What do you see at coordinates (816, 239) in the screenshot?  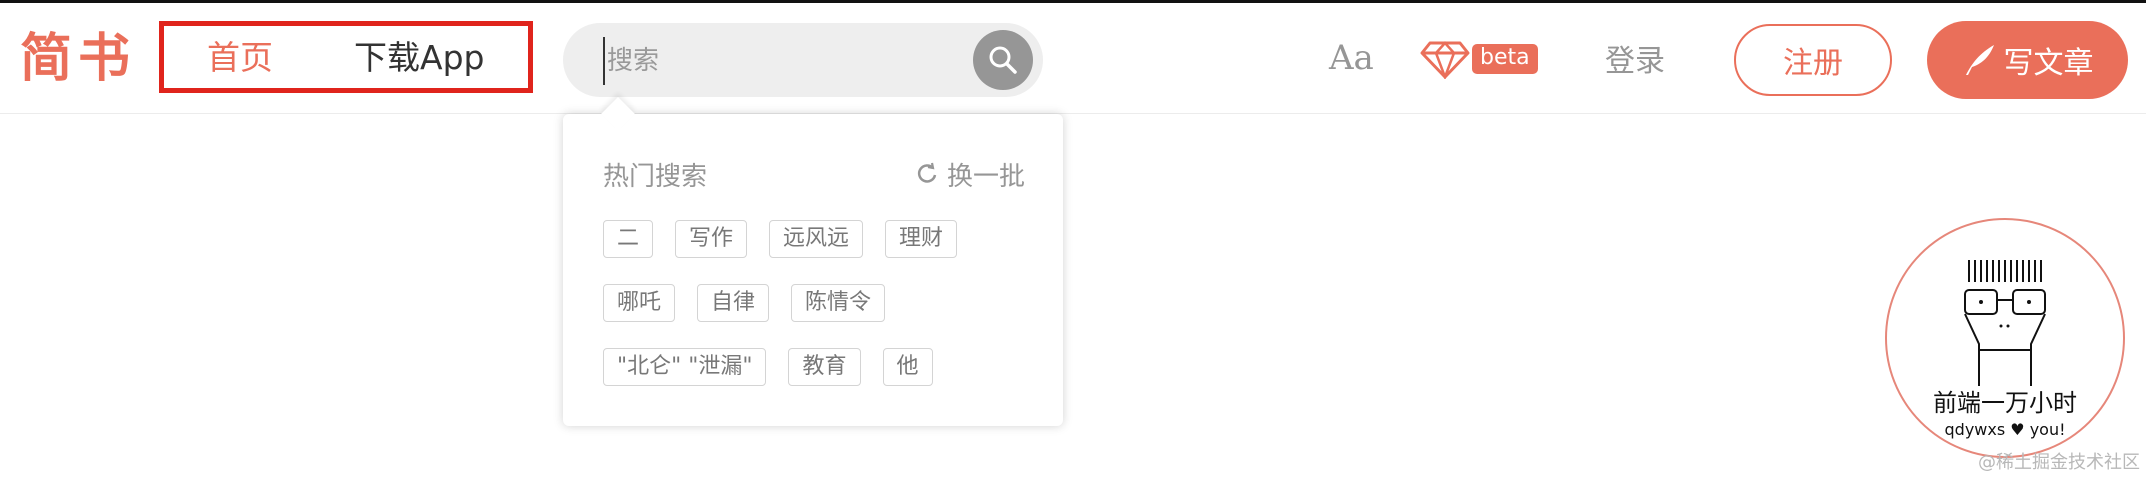 I see `hot-search-tag: 远风远` at bounding box center [816, 239].